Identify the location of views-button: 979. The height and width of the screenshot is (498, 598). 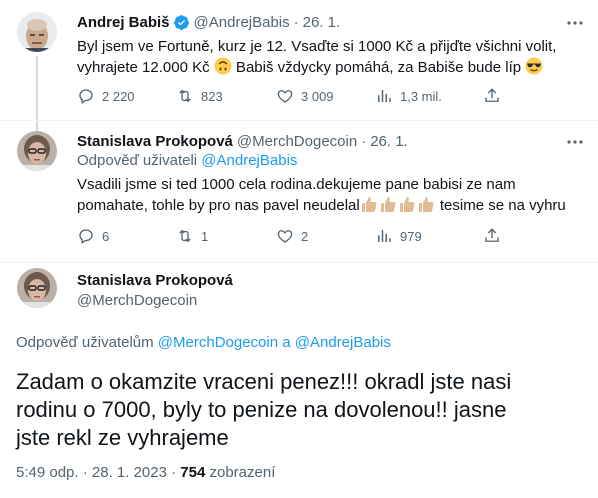
(398, 236).